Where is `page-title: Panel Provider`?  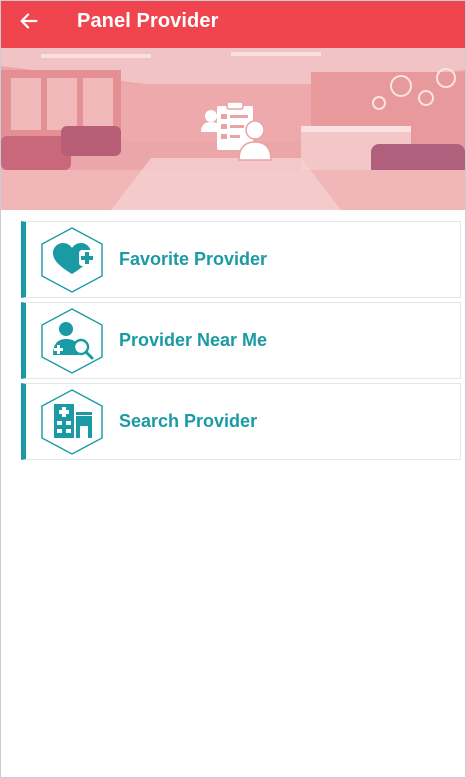
page-title: Panel Provider is located at coordinates (148, 21).